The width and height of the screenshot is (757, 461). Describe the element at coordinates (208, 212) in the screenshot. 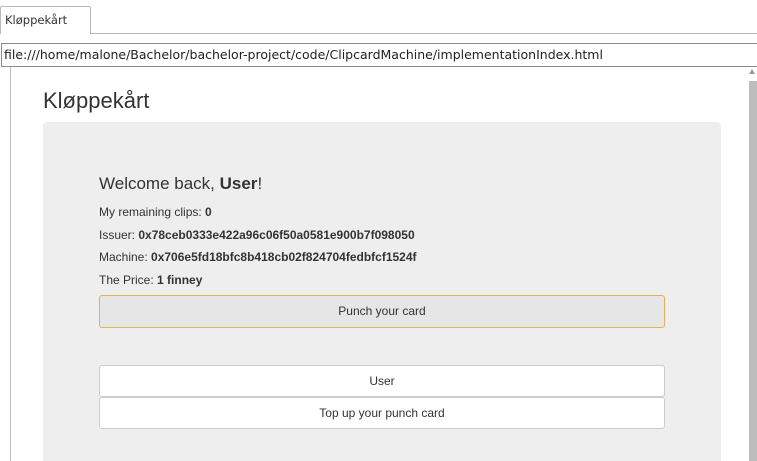

I see `clips-value: 0` at that location.